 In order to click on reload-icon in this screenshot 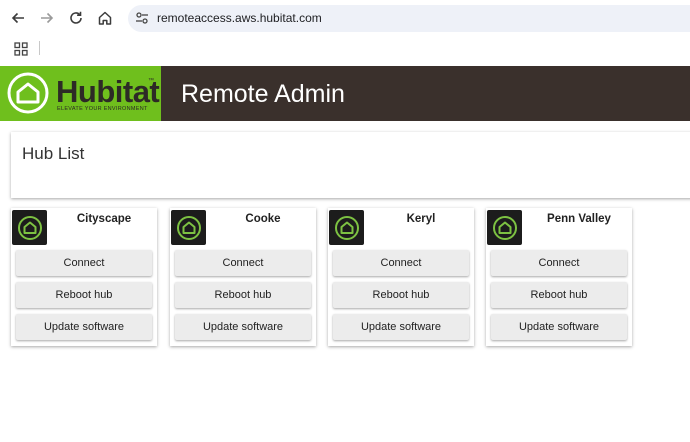, I will do `click(76, 17)`.